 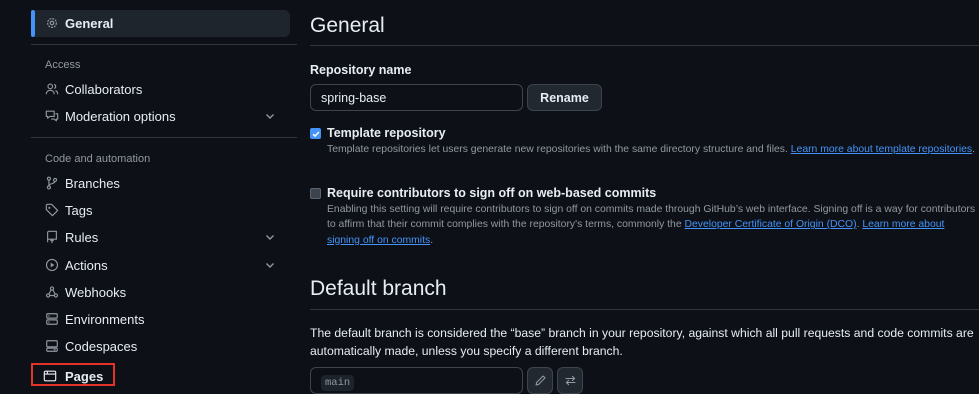 I want to click on template-repository-title: Template repository, so click(x=386, y=133).